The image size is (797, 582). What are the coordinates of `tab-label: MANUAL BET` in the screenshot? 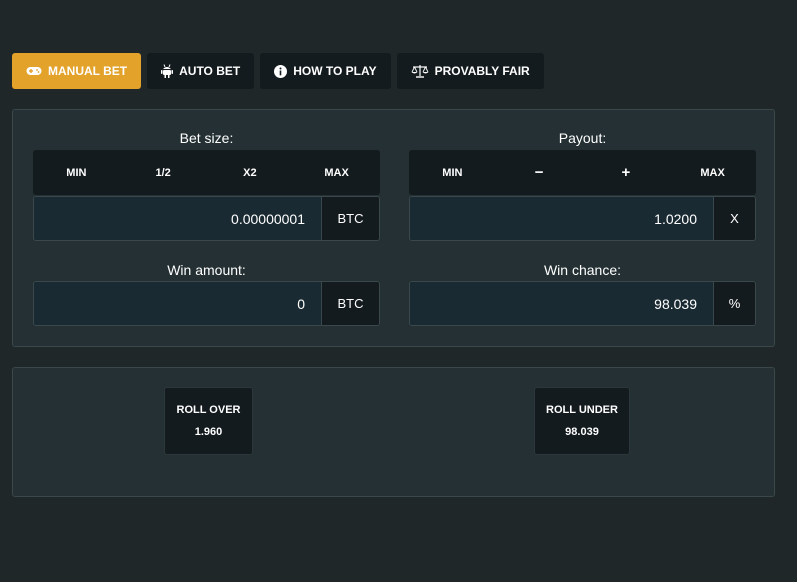 It's located at (88, 71).